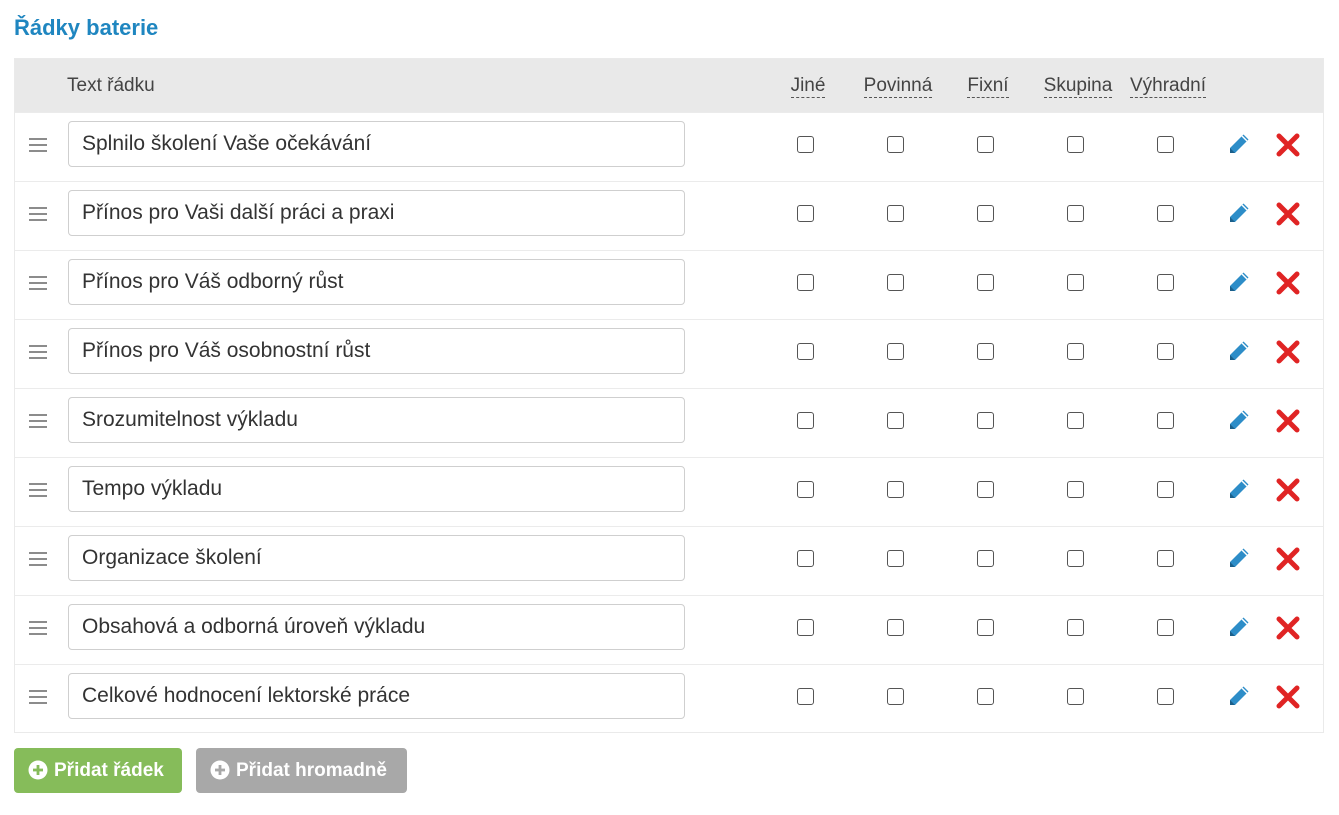  What do you see at coordinates (111, 85) in the screenshot?
I see `header-text-column: Text řádku` at bounding box center [111, 85].